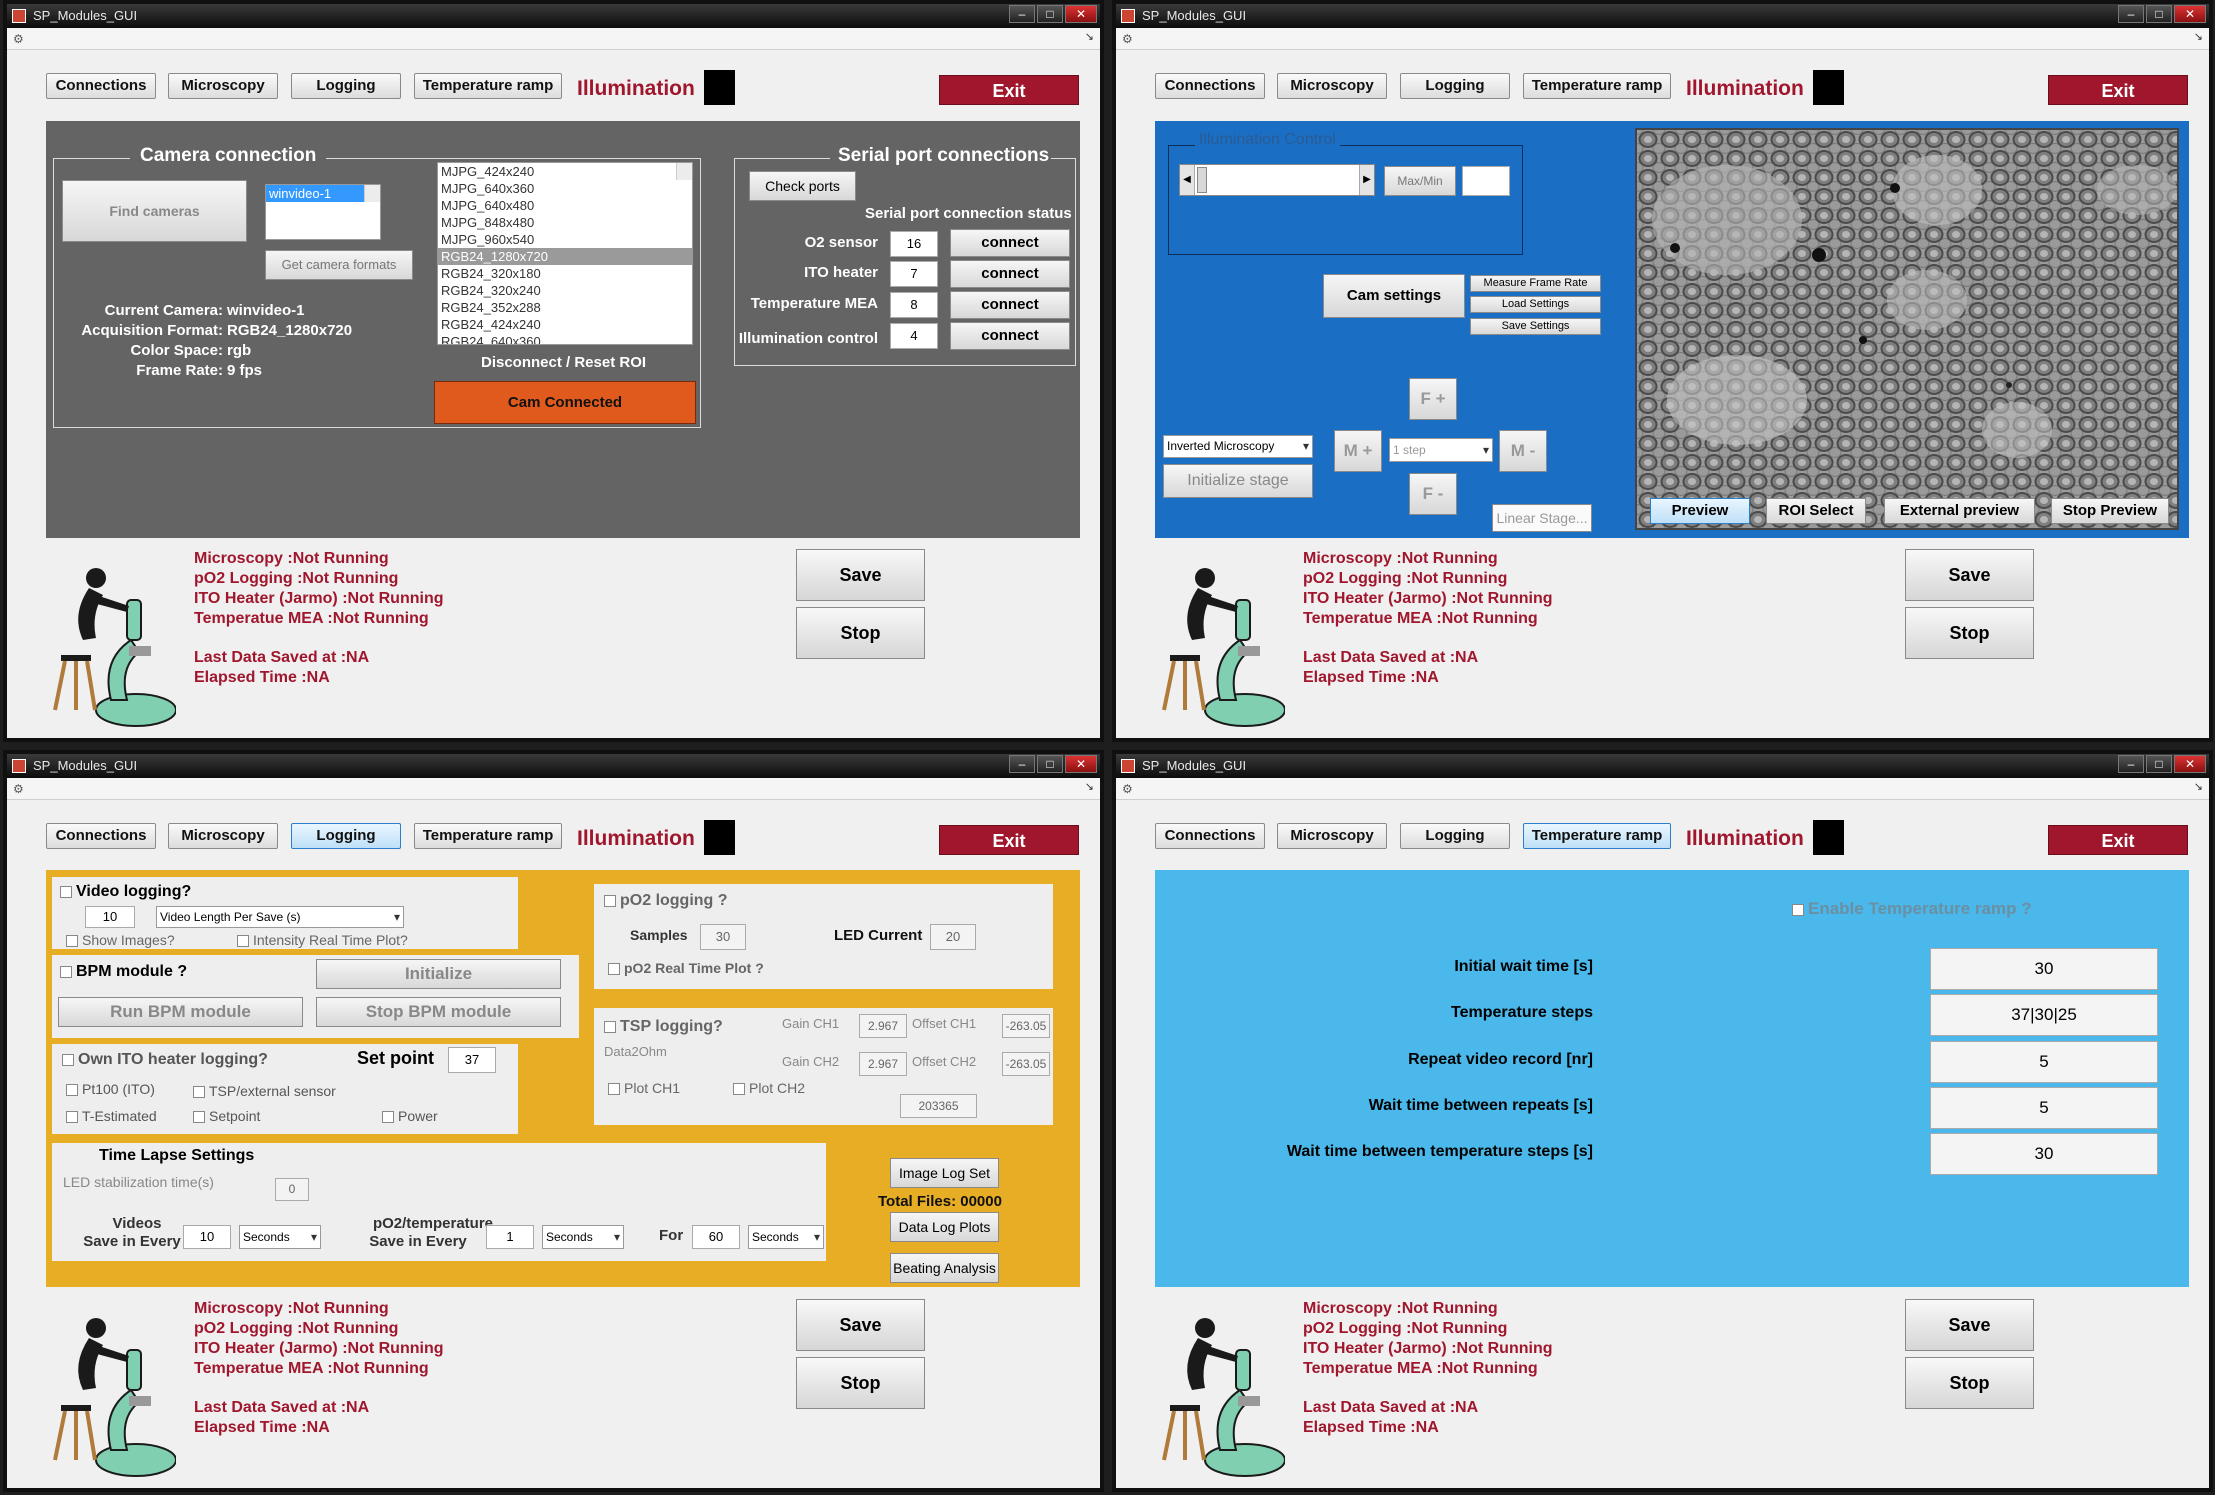 The image size is (2215, 1495). Describe the element at coordinates (472, 1060) in the screenshot. I see `set-point-input: 37` at that location.